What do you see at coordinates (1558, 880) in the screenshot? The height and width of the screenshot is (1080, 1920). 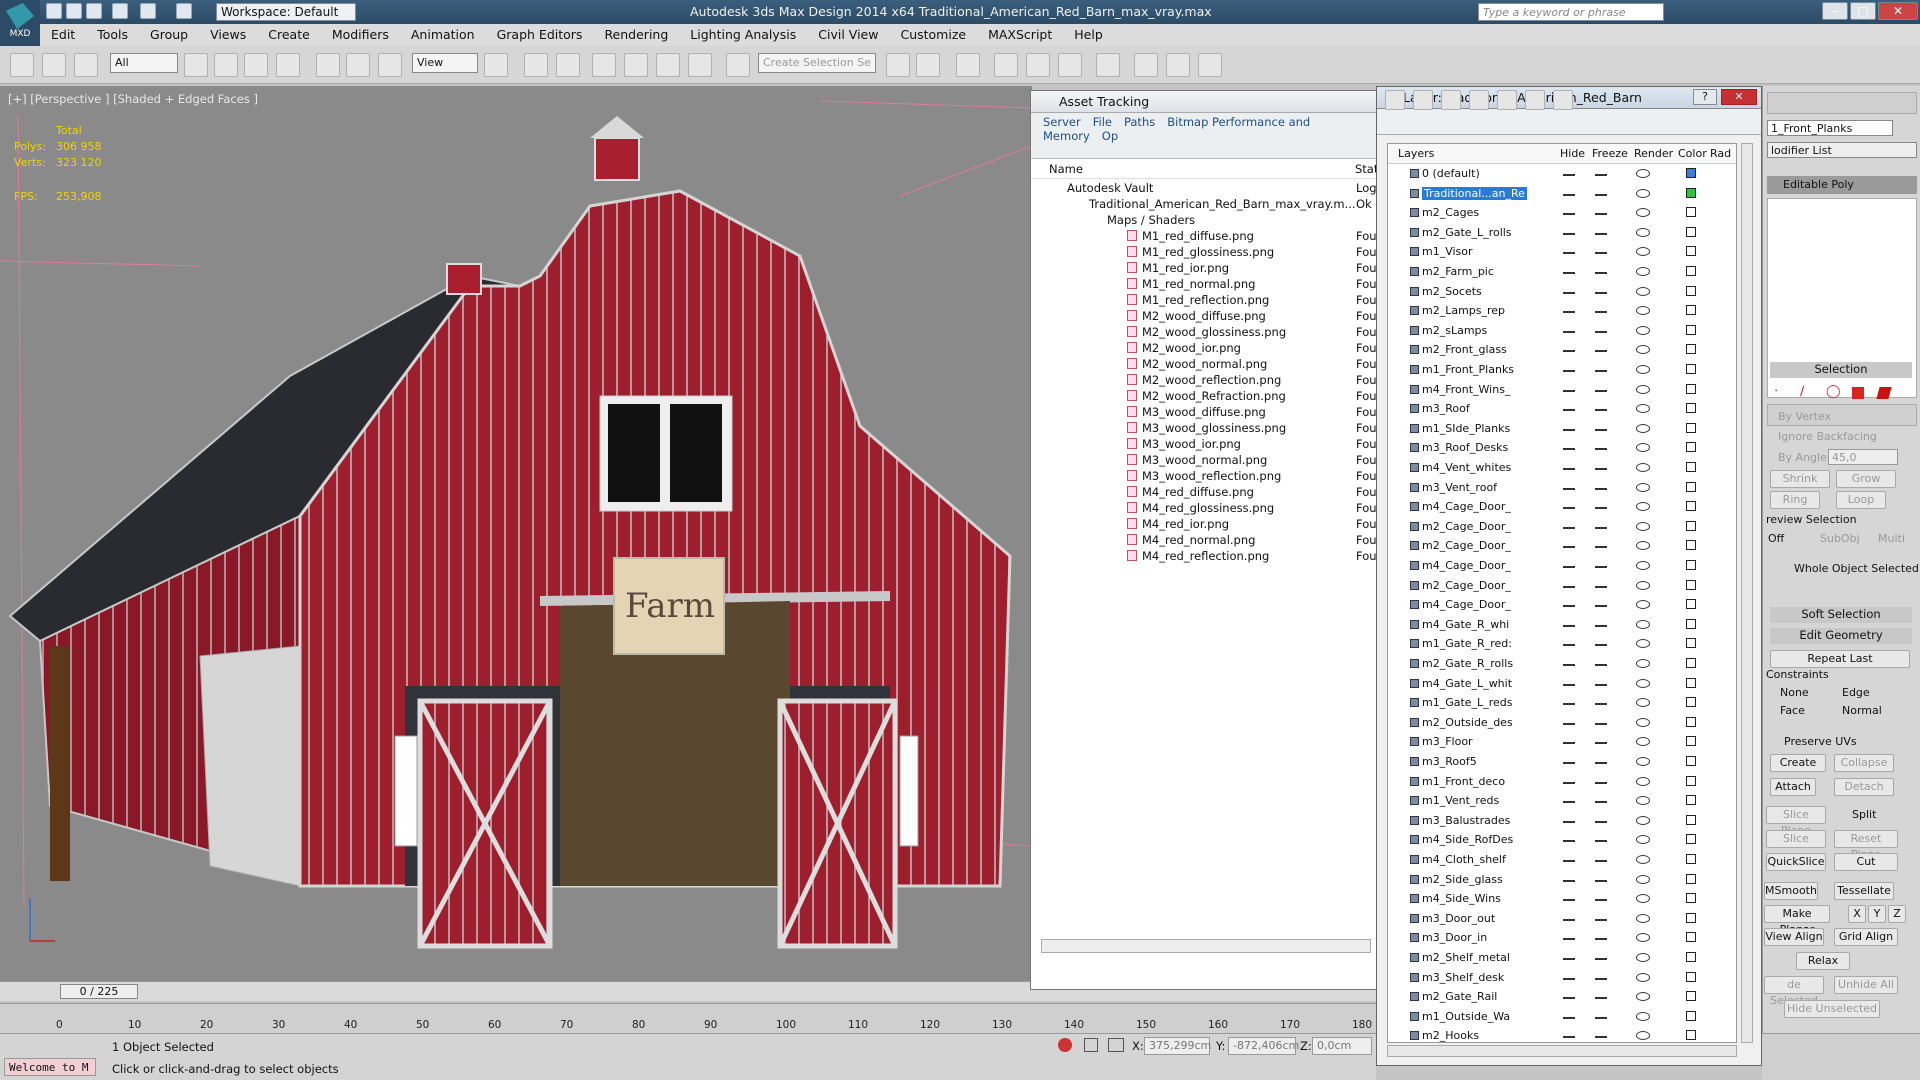 I see `layer-row: m2_Side_glass` at bounding box center [1558, 880].